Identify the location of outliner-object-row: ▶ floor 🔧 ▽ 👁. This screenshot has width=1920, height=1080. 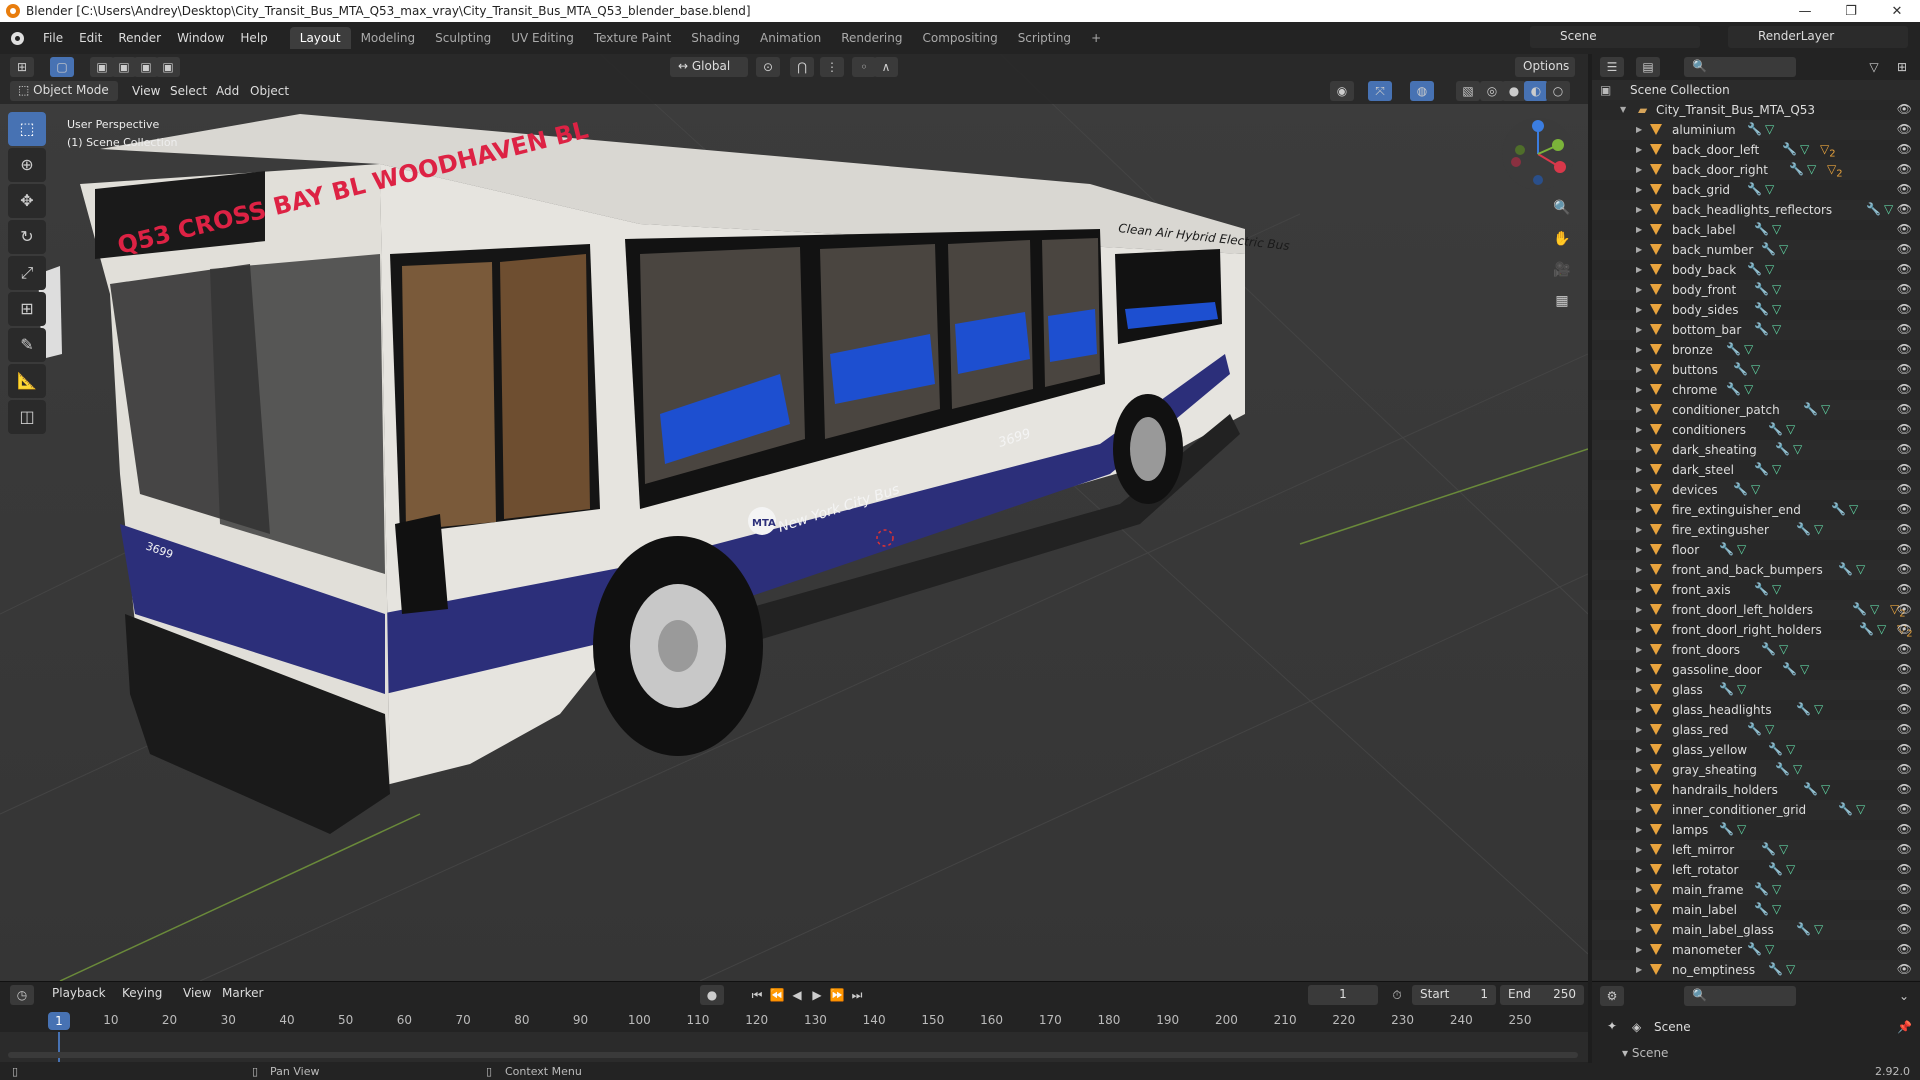
(1756, 550).